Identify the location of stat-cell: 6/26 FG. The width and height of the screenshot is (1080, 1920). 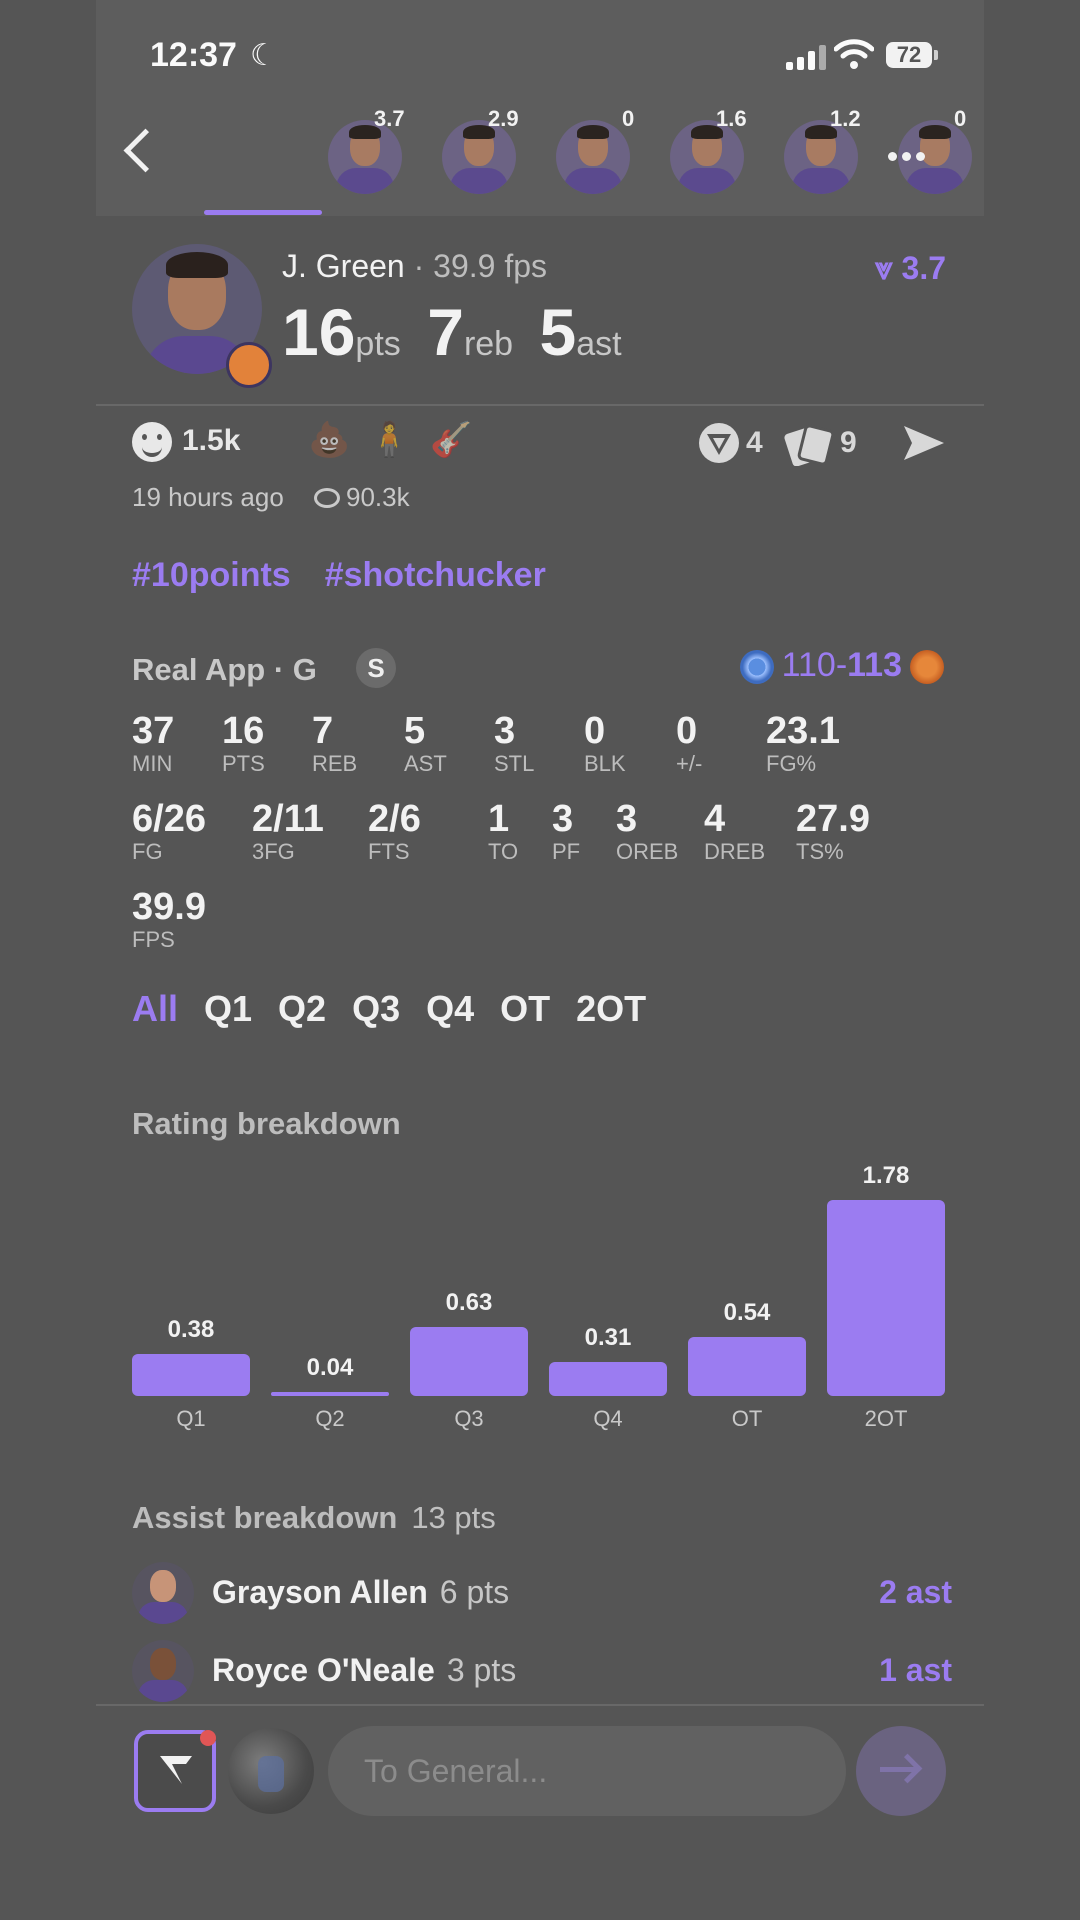
(169, 831).